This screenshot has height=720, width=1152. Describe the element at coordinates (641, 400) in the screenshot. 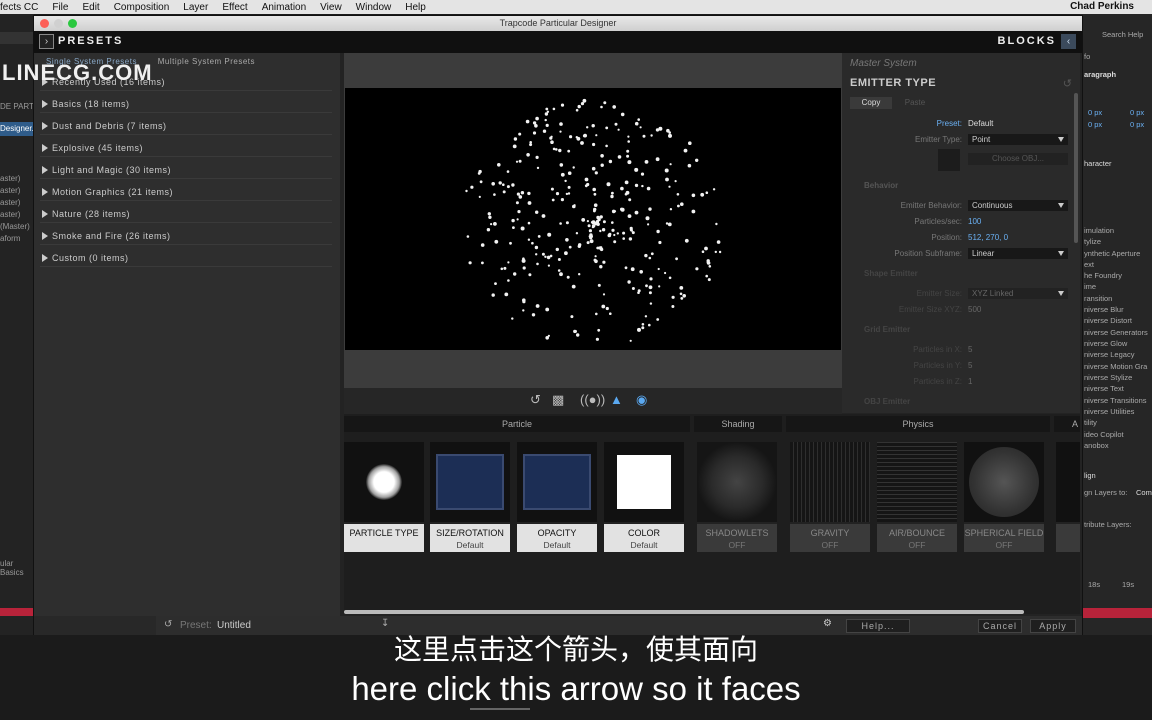

I see `eye-icon: ◉` at that location.